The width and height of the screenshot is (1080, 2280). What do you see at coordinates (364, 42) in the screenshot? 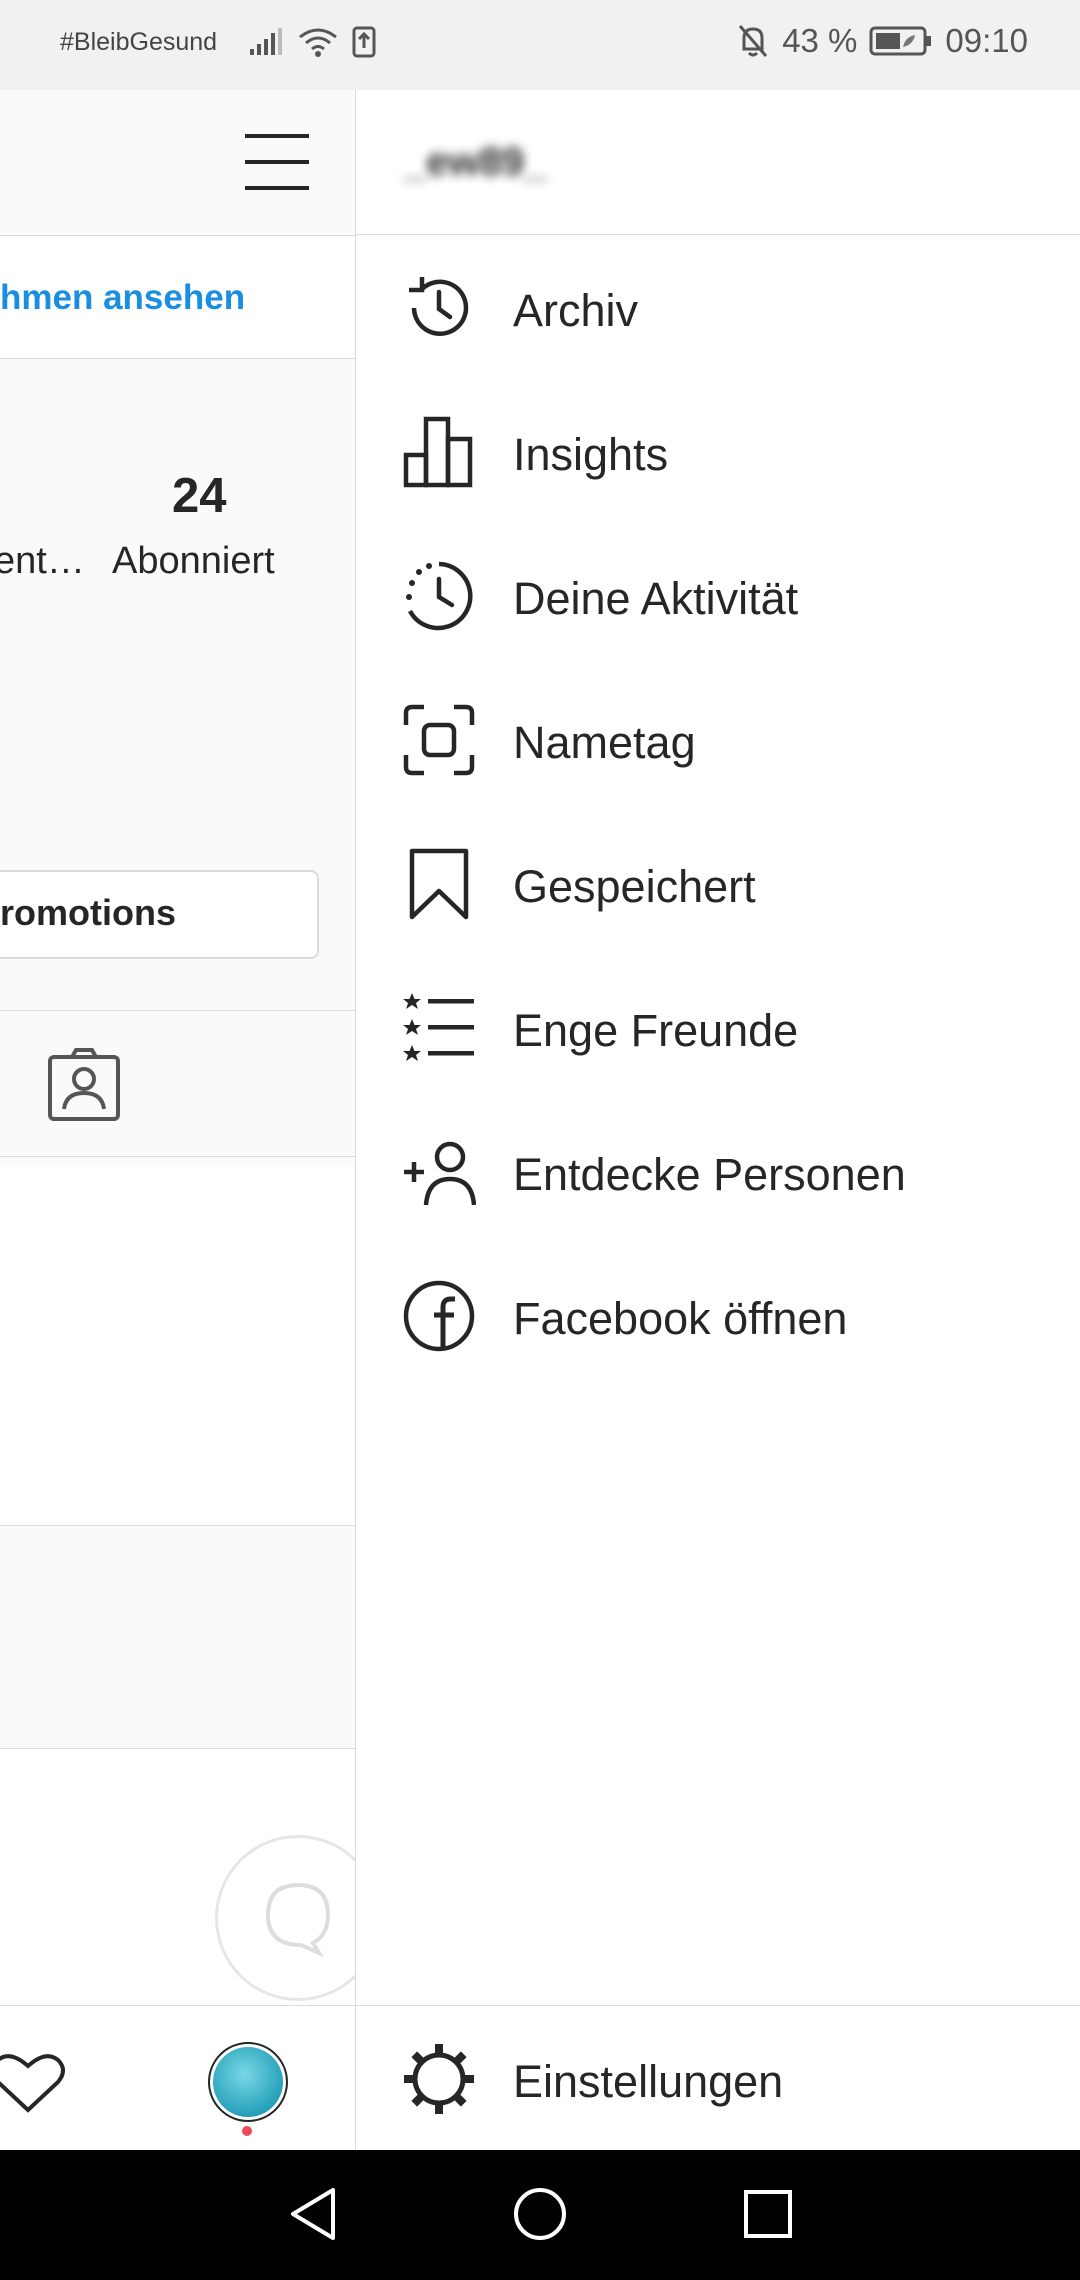
I see `data-transfer-icon` at bounding box center [364, 42].